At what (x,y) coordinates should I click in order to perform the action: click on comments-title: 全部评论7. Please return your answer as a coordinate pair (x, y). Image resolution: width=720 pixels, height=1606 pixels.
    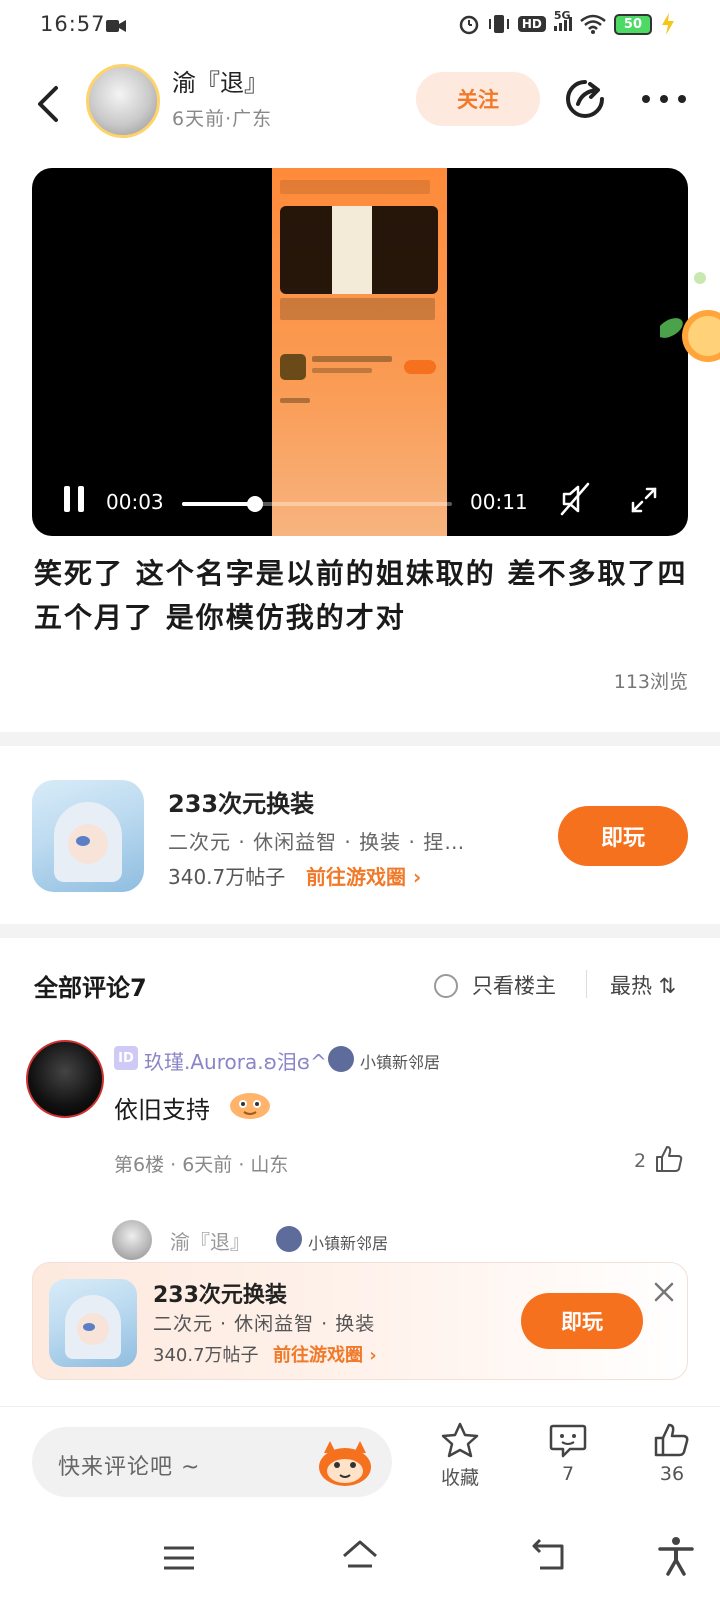
    Looking at the image, I should click on (90, 988).